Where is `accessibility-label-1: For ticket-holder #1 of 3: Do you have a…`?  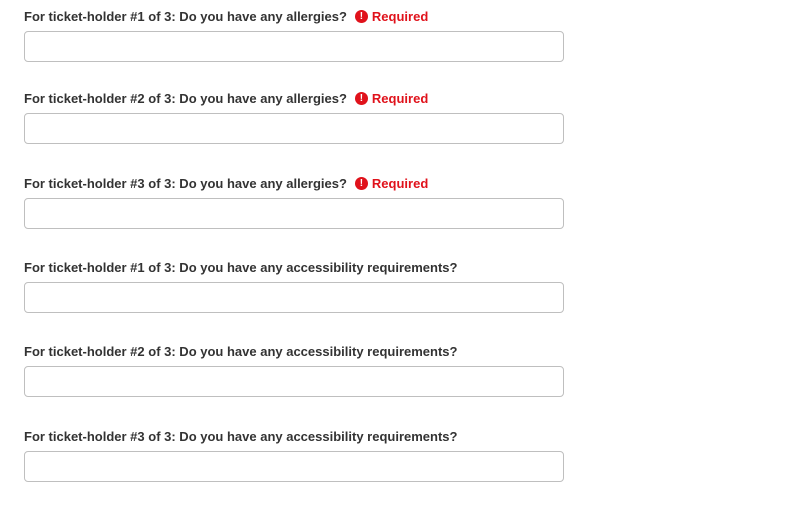 accessibility-label-1: For ticket-holder #1 of 3: Do you have a… is located at coordinates (241, 267).